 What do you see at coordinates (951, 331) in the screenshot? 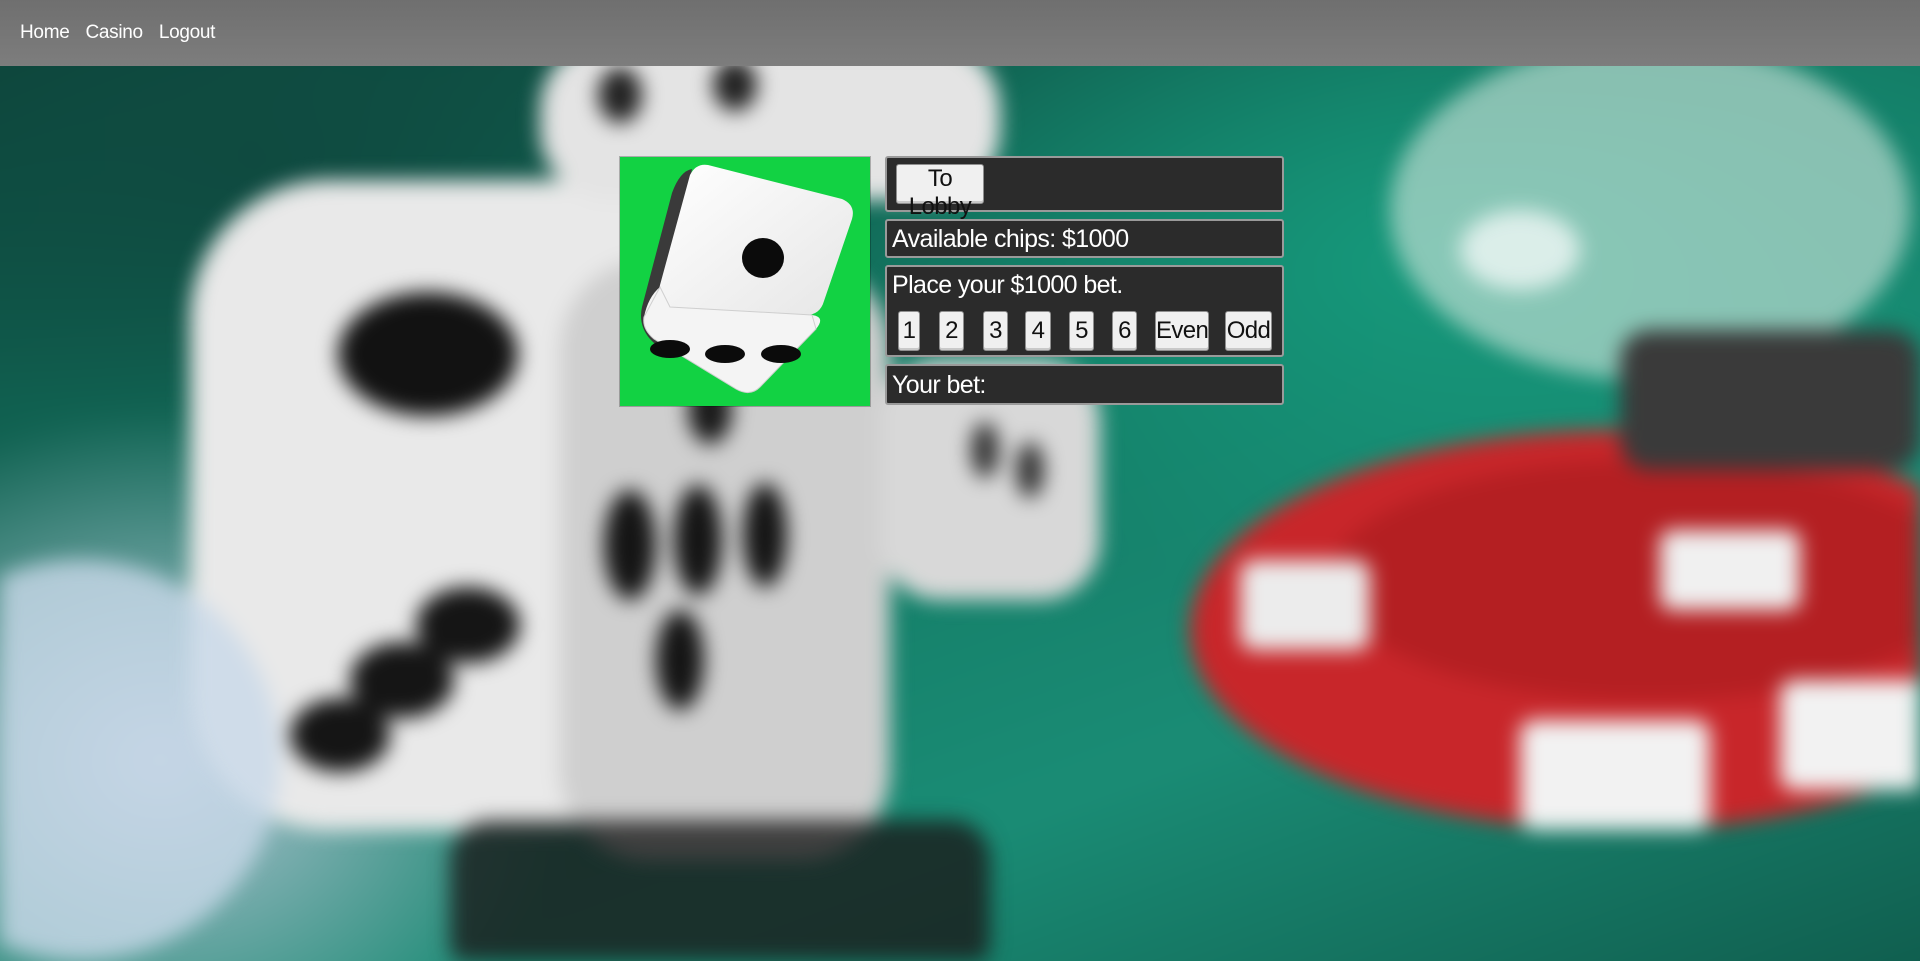
I see `bet-button-2: 2` at bounding box center [951, 331].